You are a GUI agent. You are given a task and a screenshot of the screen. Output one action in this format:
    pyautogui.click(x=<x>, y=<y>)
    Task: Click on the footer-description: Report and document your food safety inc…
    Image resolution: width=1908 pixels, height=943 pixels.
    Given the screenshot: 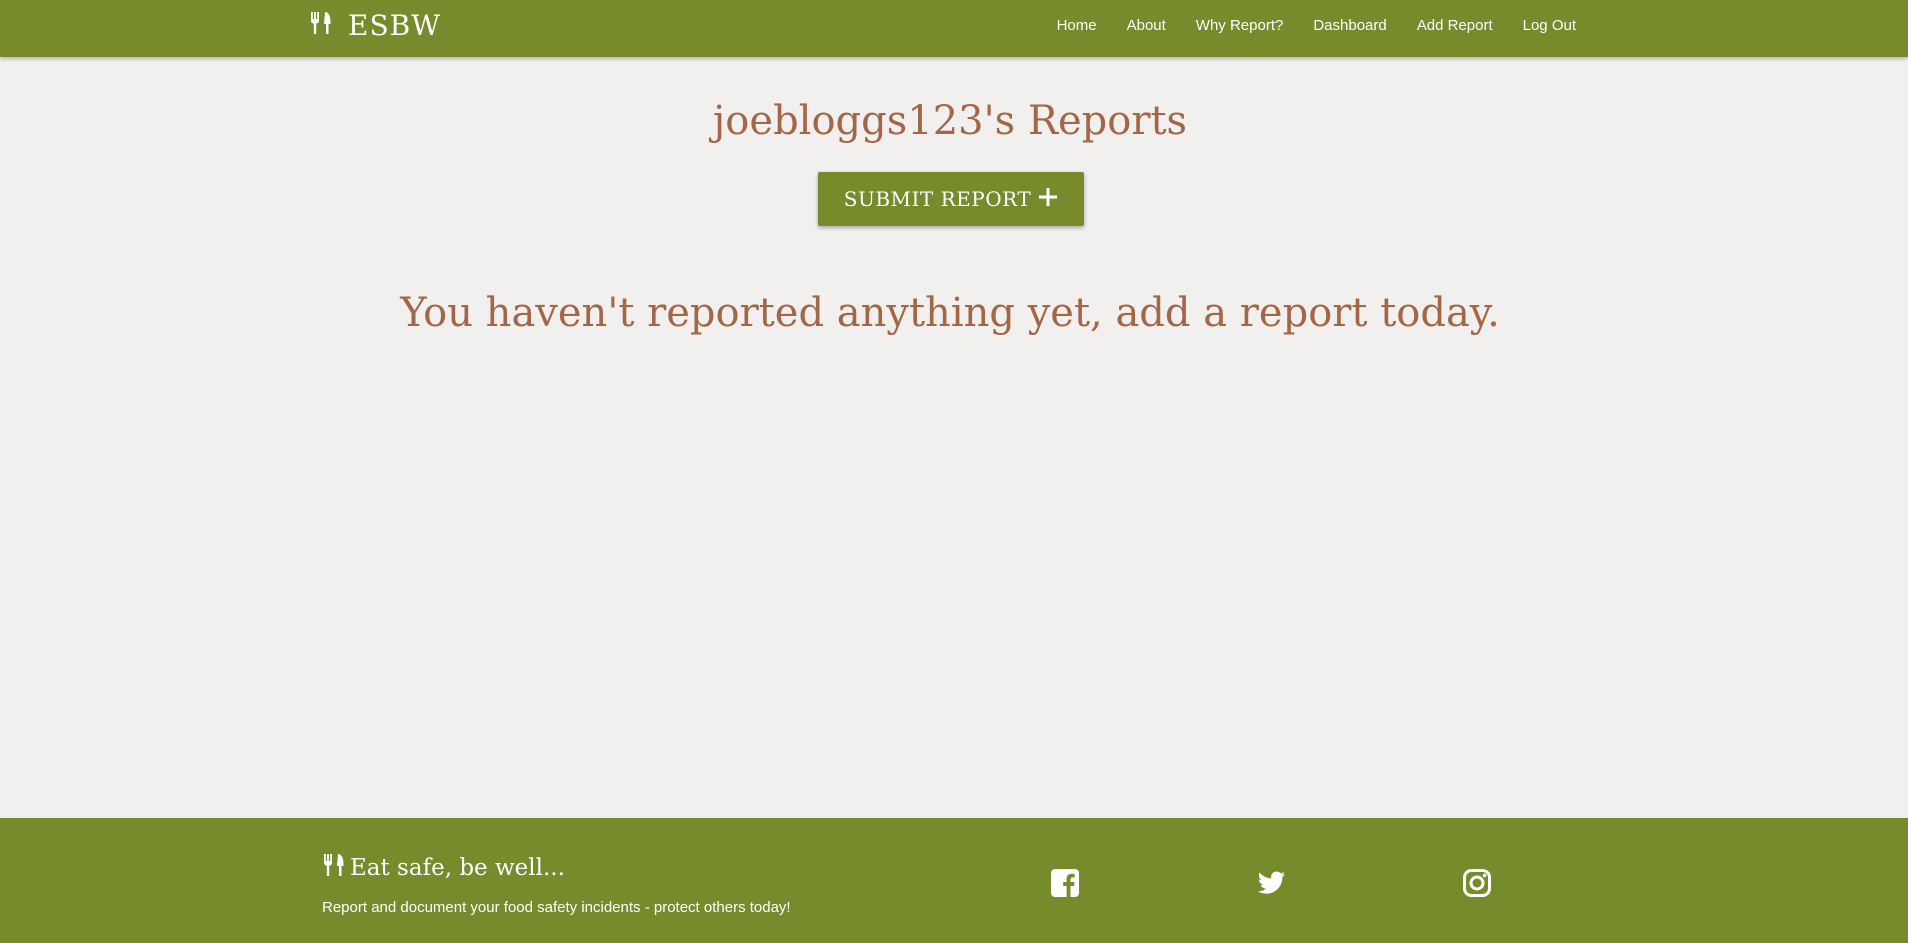 What is the action you would take?
    pyautogui.click(x=556, y=907)
    